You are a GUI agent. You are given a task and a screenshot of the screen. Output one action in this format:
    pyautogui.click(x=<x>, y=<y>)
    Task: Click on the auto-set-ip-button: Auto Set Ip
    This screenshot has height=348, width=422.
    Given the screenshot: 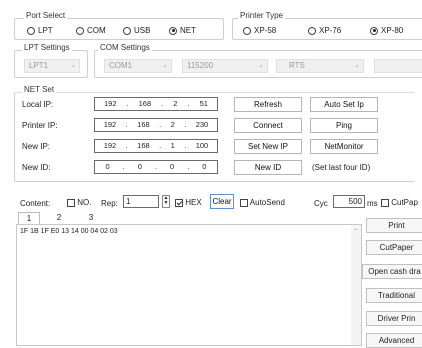 What is the action you would take?
    pyautogui.click(x=344, y=104)
    